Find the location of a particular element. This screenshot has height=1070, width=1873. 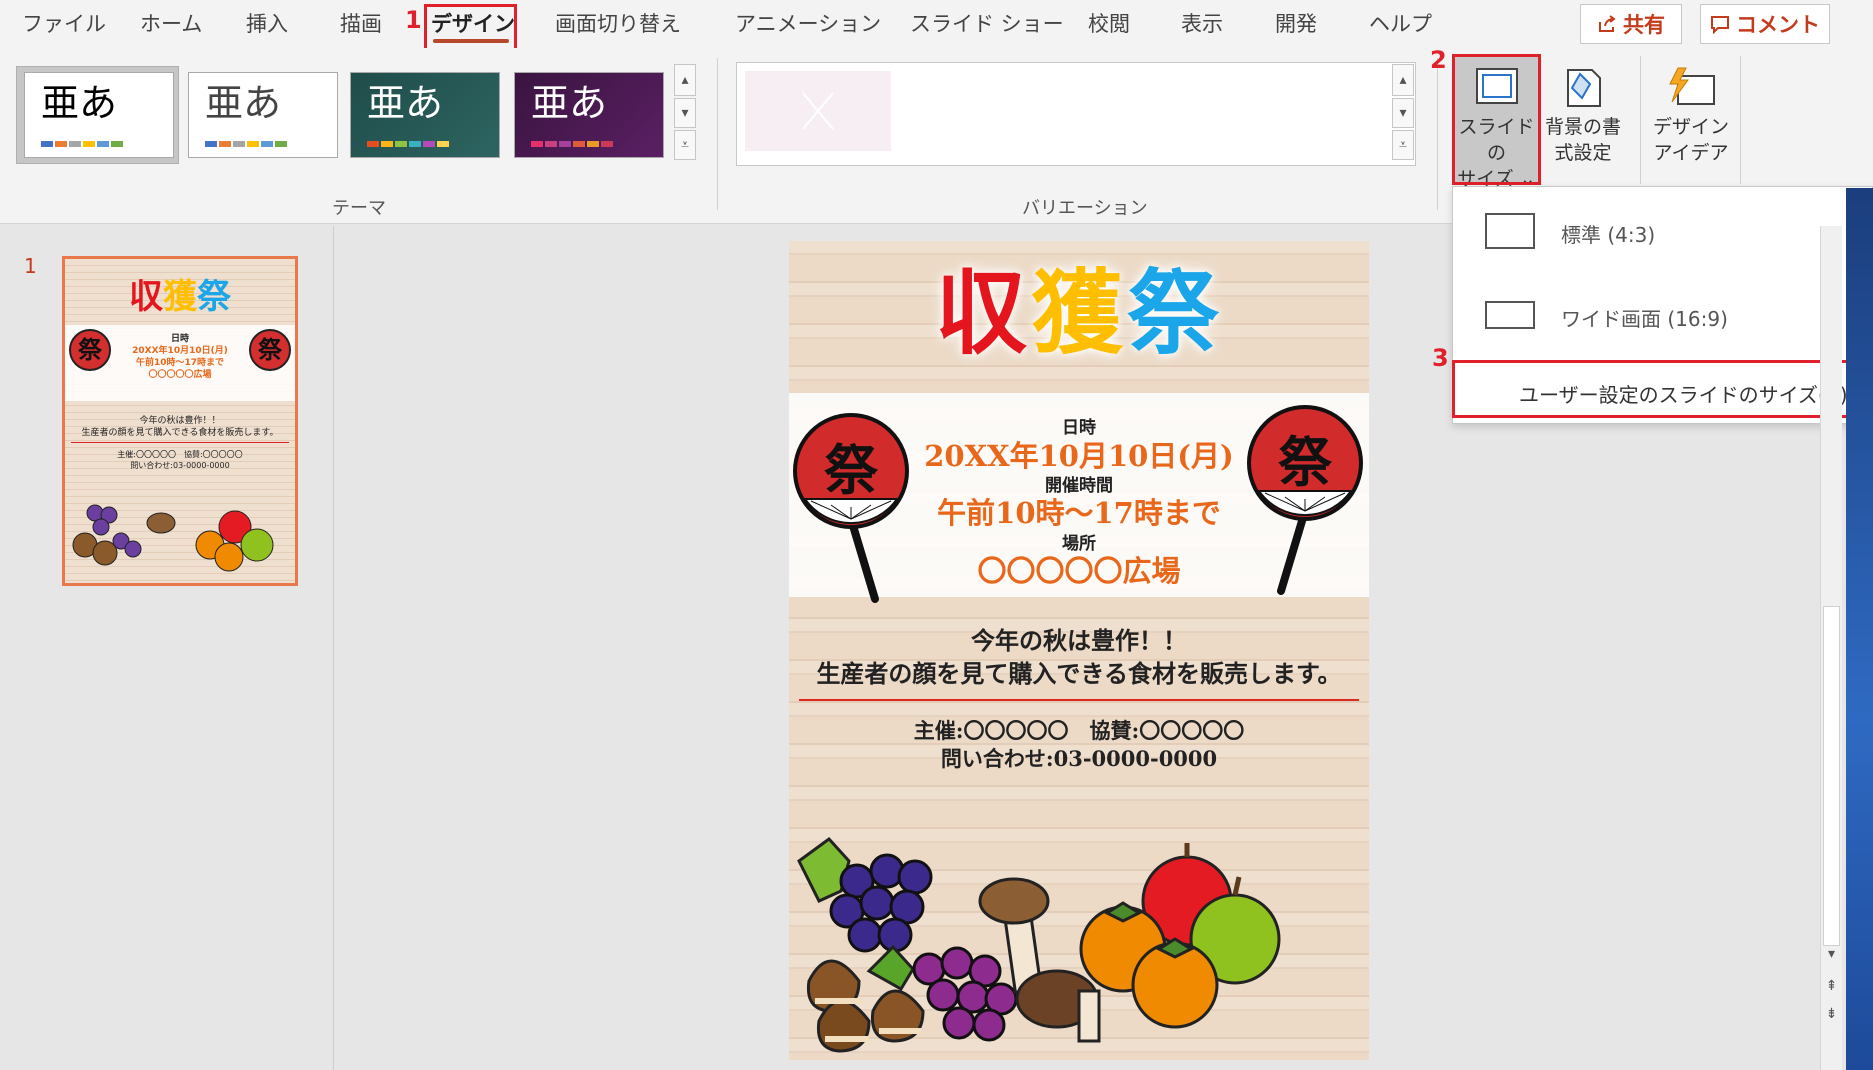

time-value: 午前10時～17時まで is located at coordinates (1079, 513).